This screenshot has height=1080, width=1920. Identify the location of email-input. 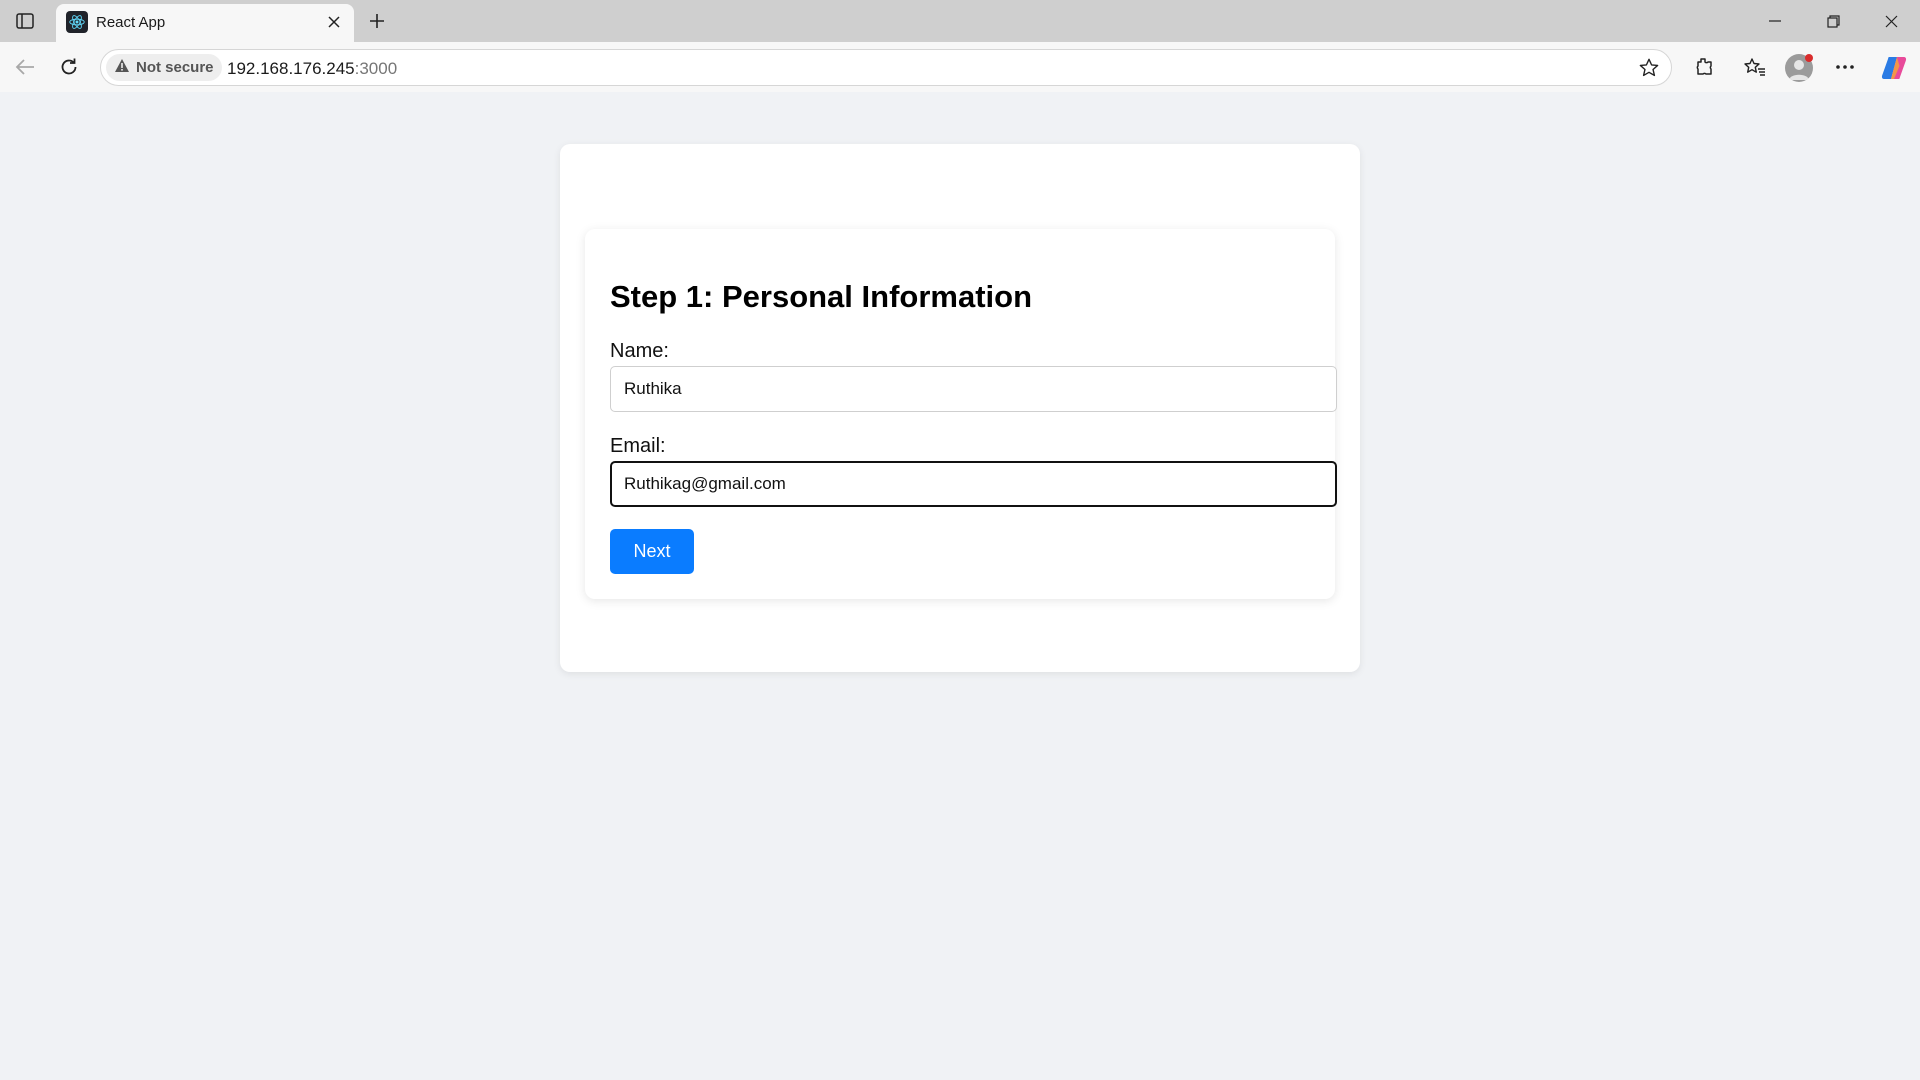
(973, 484).